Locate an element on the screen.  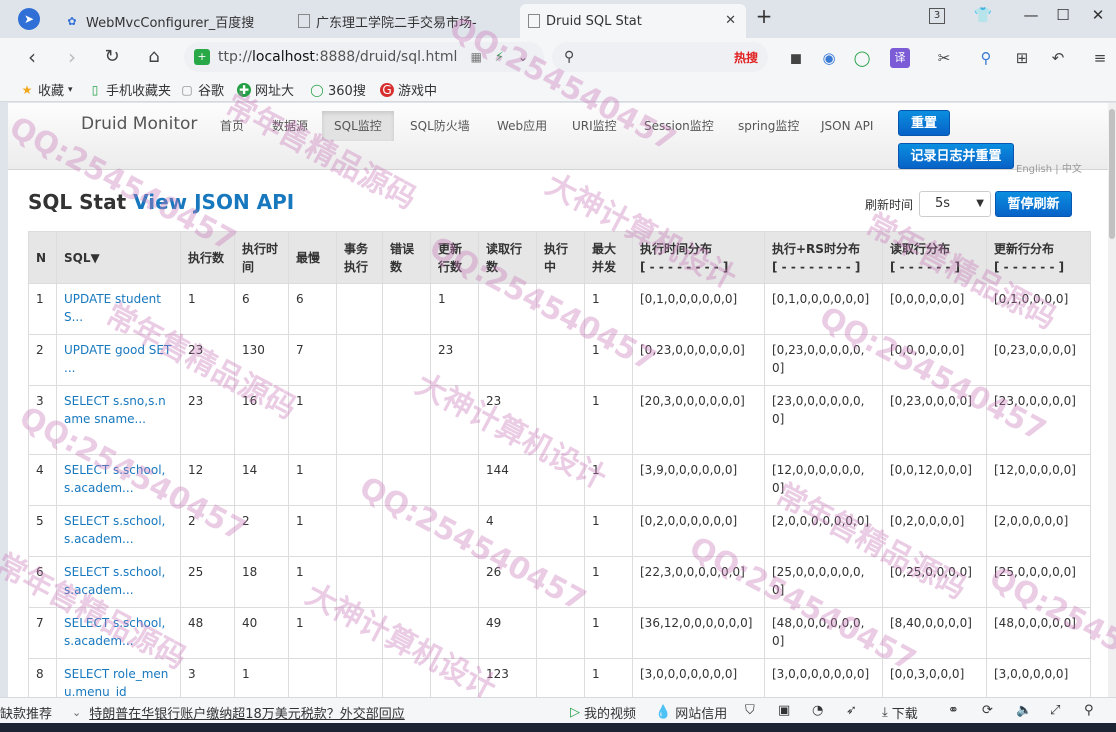
drop-icon: 💧 is located at coordinates (663, 712).